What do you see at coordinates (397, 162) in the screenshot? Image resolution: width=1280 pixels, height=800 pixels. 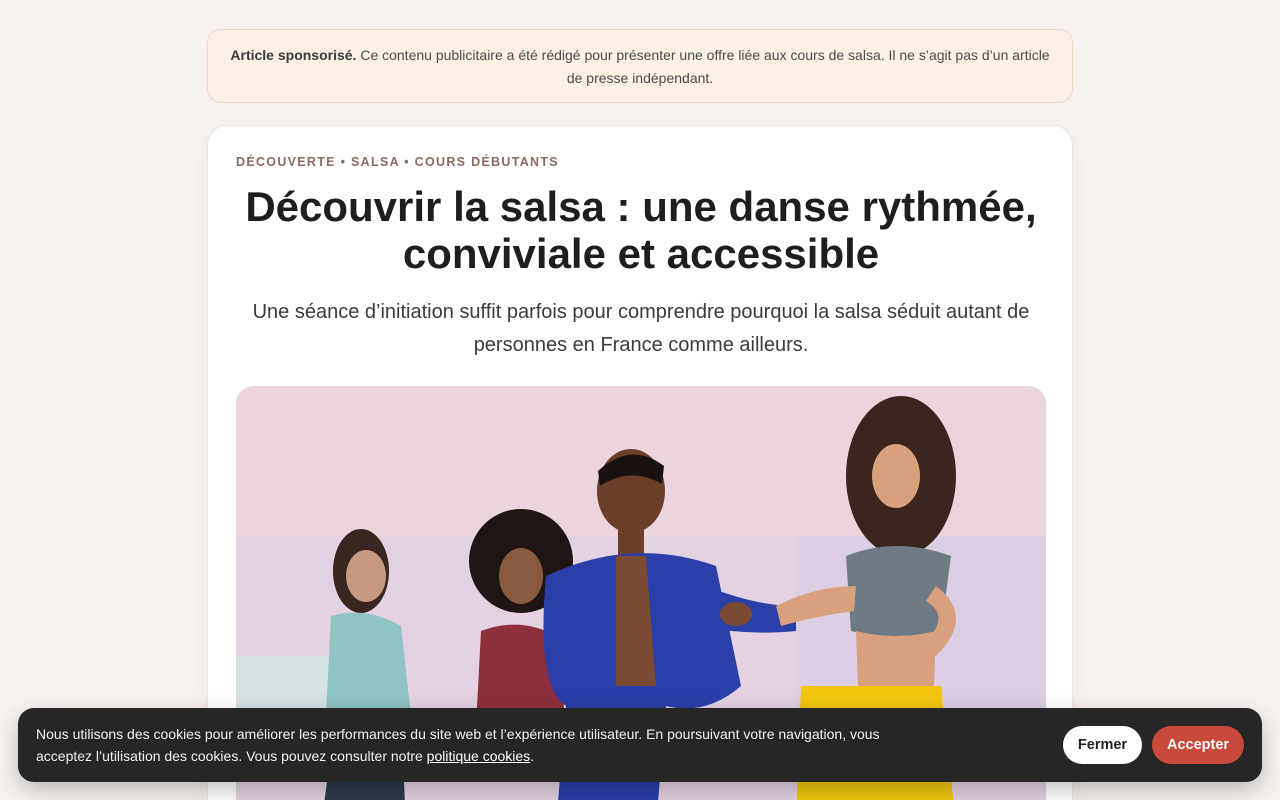 I see `article-kicker: DÉCOUVERTE • SALSA • COURS DÉBUTANTS` at bounding box center [397, 162].